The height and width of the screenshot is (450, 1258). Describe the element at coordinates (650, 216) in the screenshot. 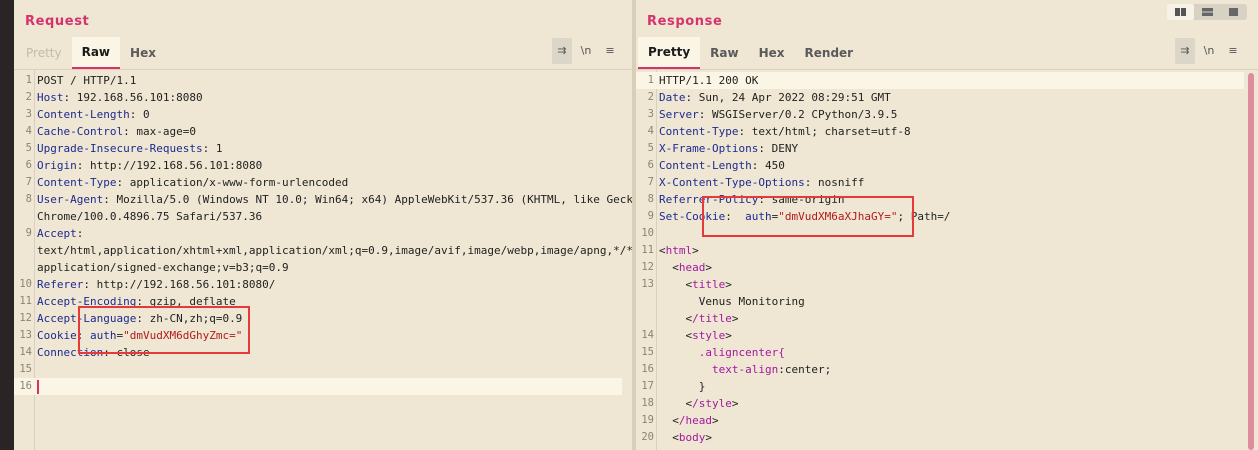

I see `line-number: 9` at that location.